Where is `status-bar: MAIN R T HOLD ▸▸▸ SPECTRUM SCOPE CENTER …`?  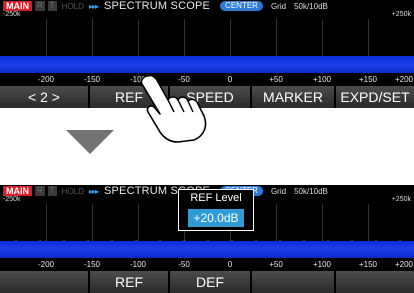 status-bar: MAIN R T HOLD ▸▸▸ SPECTRUM SCOPE CENTER … is located at coordinates (207, 6).